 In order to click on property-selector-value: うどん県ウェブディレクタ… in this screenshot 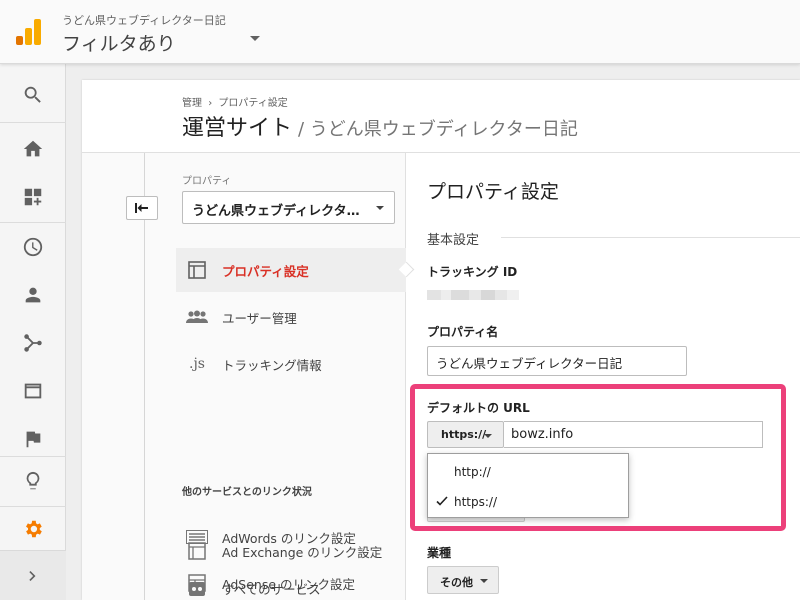, I will do `click(276, 211)`.